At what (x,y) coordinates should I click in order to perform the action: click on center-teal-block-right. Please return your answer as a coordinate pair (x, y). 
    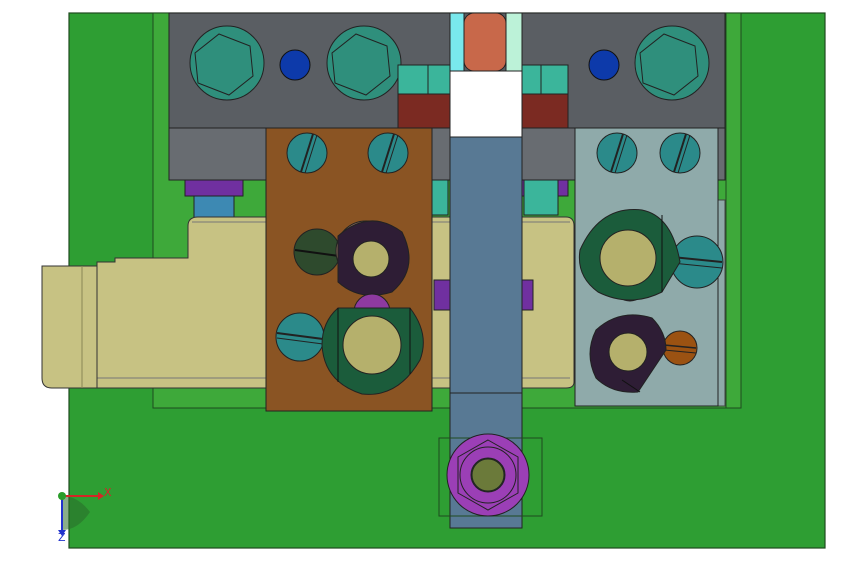
    Looking at the image, I should click on (544, 79).